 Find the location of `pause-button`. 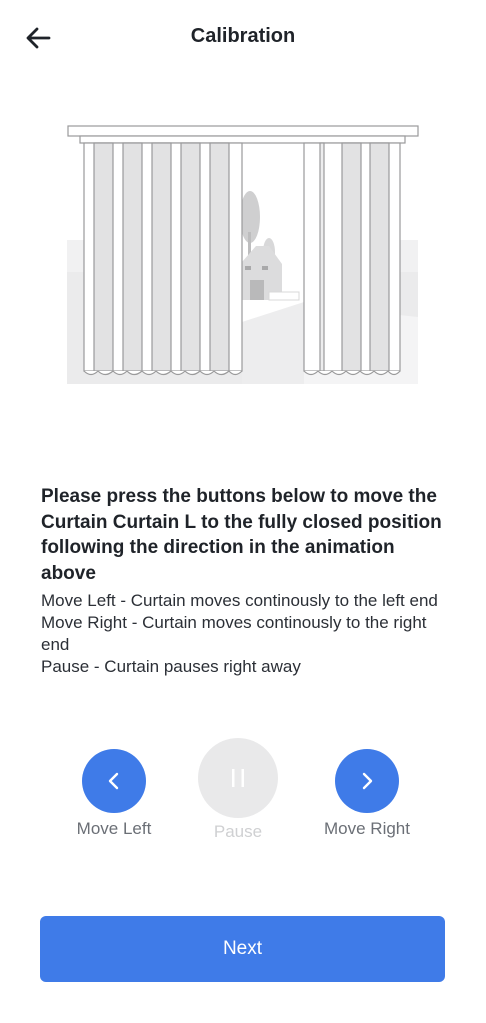

pause-button is located at coordinates (238, 778).